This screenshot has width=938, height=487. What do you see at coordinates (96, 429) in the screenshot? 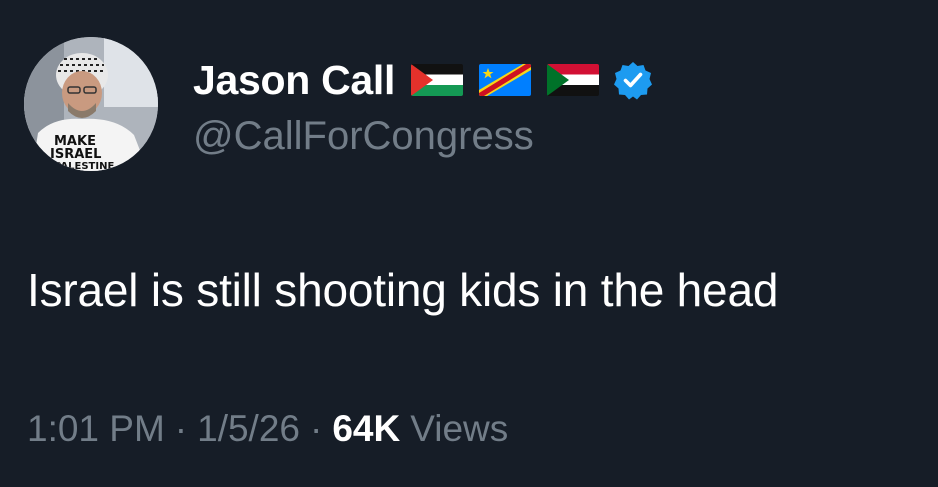
I see `tweet-time: 1:01 PM` at bounding box center [96, 429].